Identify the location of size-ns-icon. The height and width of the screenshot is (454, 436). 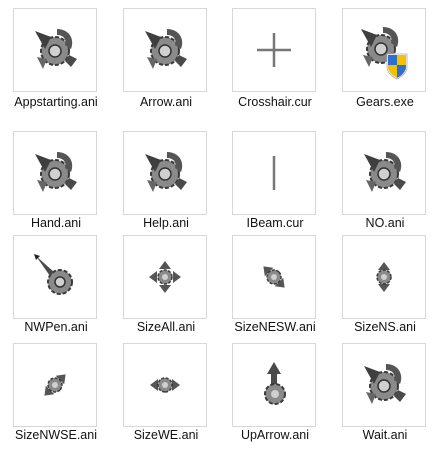
(384, 277).